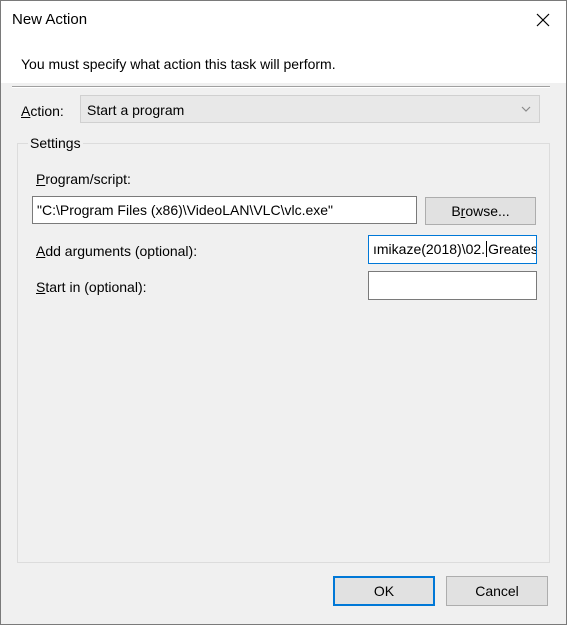 The image size is (567, 625). Describe the element at coordinates (91, 287) in the screenshot. I see `start-in-label: Start in (optional):` at that location.